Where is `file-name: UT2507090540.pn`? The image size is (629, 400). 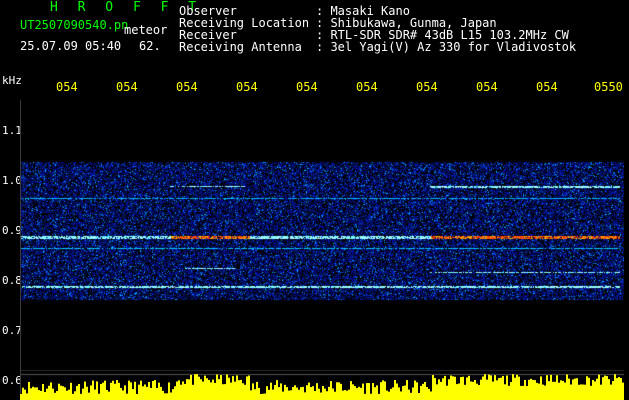 file-name: UT2507090540.pn is located at coordinates (74, 25).